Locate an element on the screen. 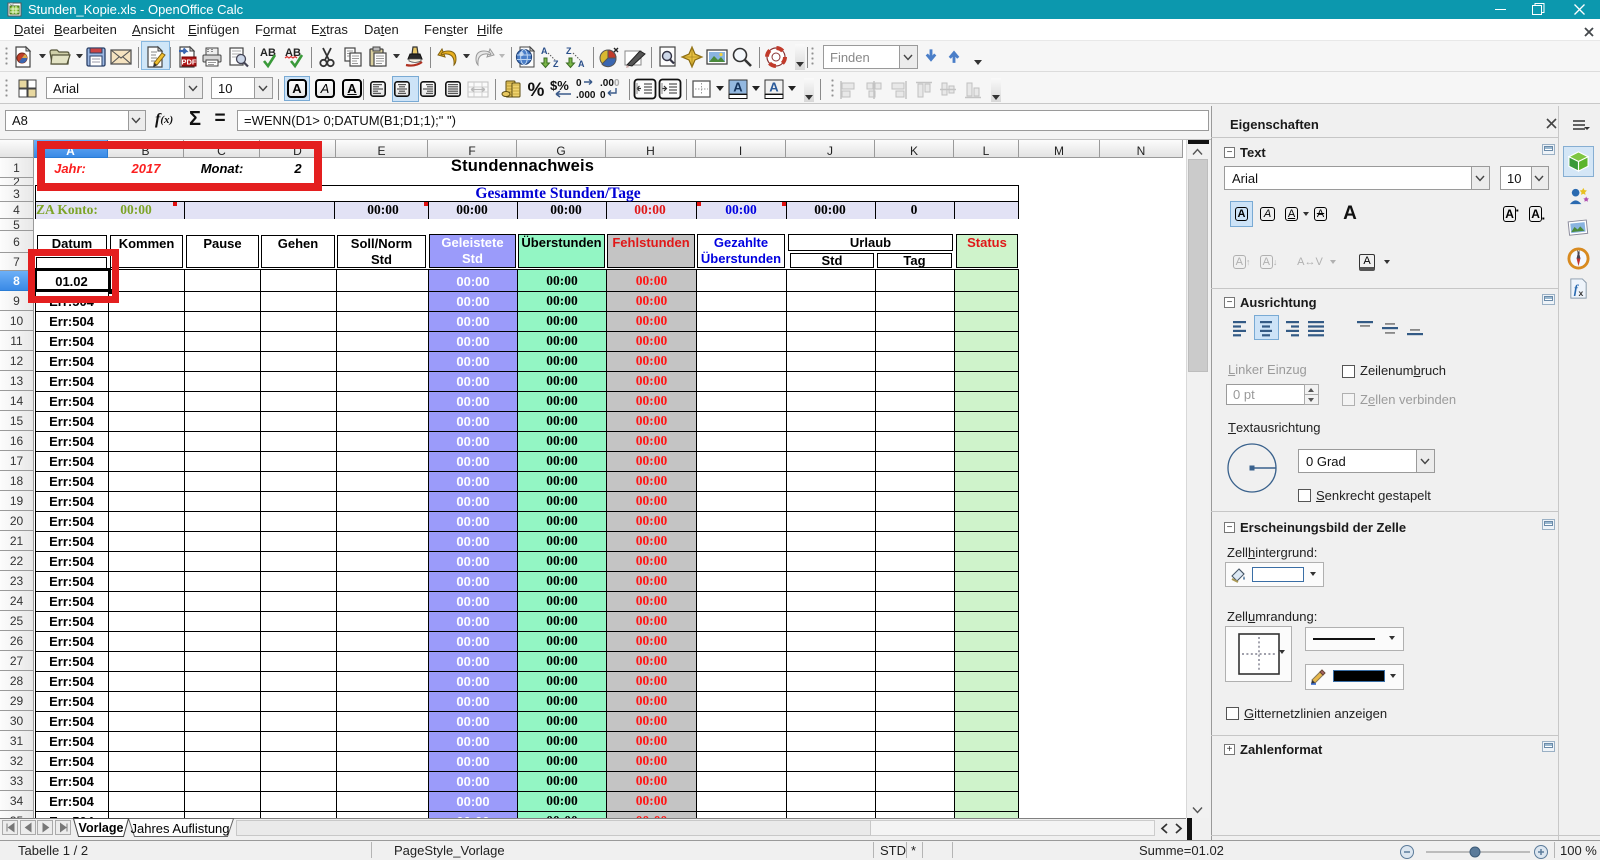 Image resolution: width=1600 pixels, height=860 pixels. svg-text: PDF is located at coordinates (189, 62).